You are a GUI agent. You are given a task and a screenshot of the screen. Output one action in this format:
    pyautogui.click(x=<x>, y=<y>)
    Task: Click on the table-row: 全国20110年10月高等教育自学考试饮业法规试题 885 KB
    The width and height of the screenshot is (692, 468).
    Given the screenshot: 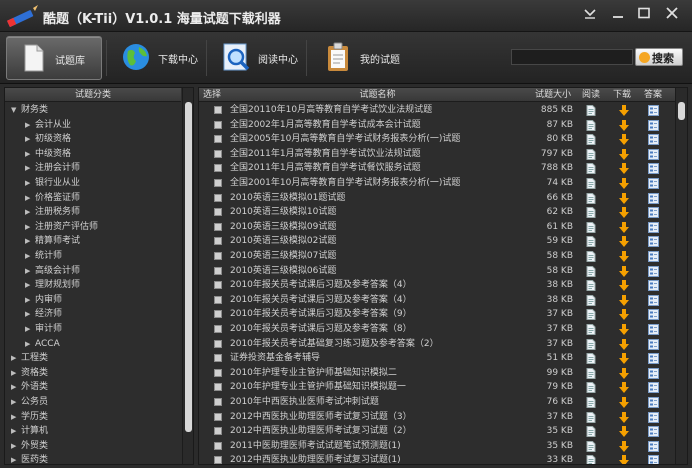 What is the action you would take?
    pyautogui.click(x=437, y=110)
    